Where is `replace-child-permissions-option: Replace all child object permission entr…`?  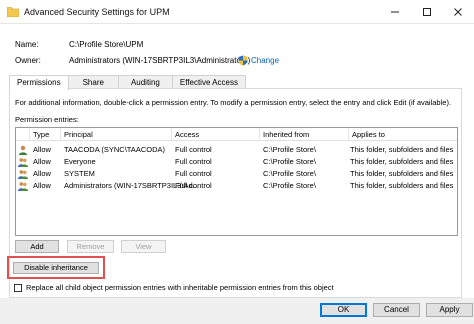
replace-child-permissions-option: Replace all child object permission entr… is located at coordinates (174, 287).